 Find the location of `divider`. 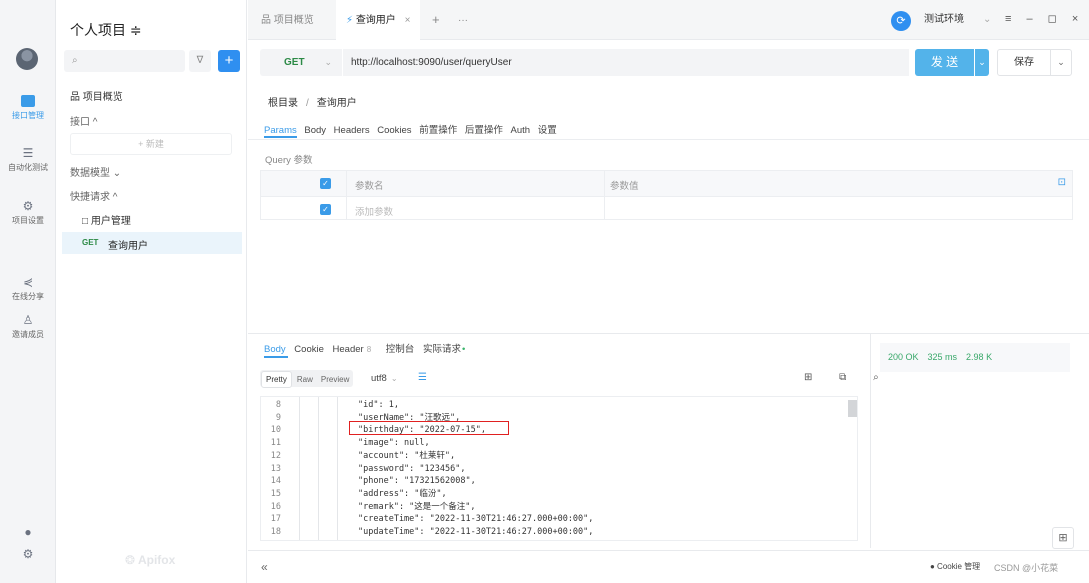

divider is located at coordinates (668, 333).